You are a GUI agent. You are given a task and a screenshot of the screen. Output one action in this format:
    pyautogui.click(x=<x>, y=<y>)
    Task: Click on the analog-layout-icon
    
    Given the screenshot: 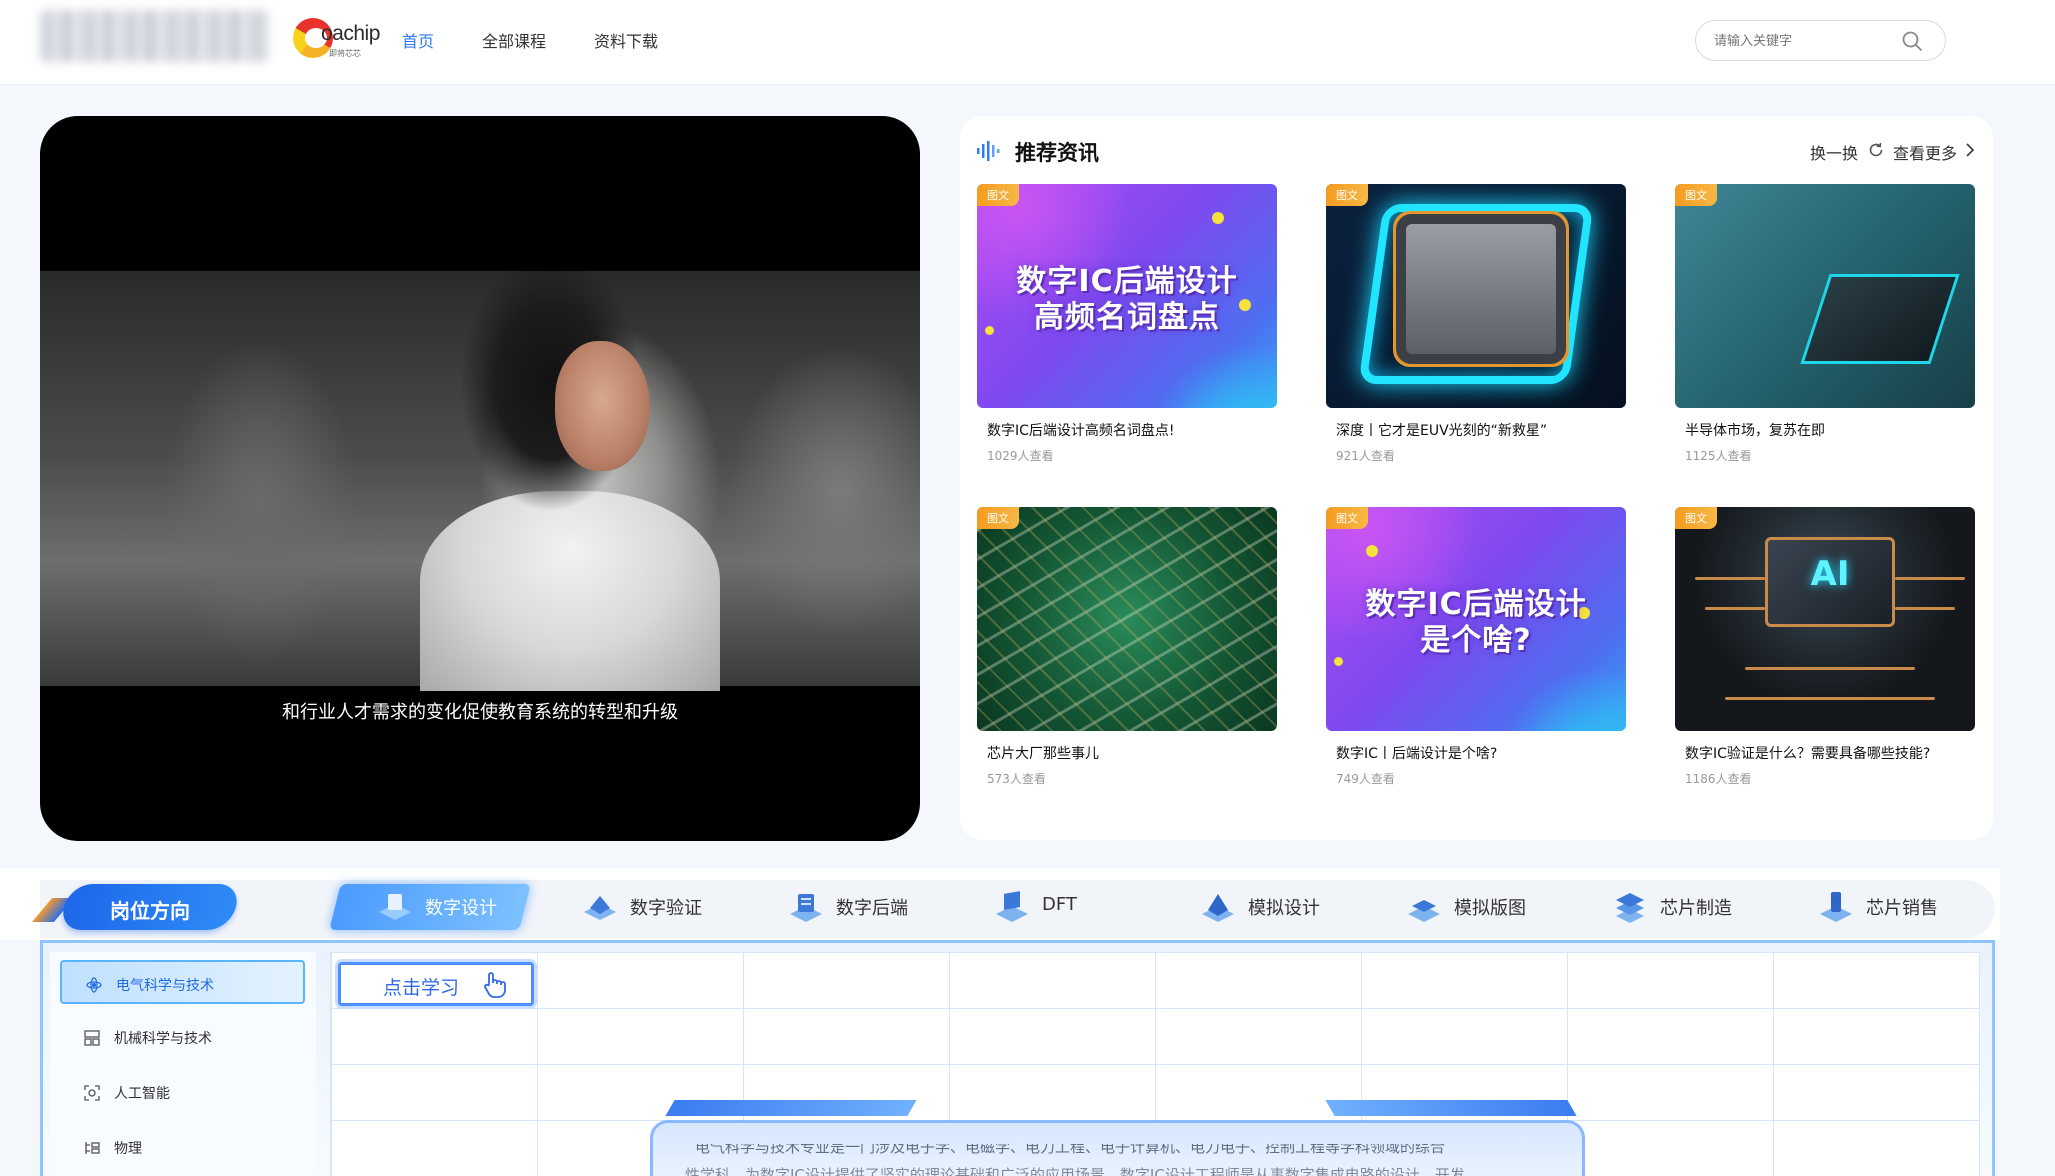 What is the action you would take?
    pyautogui.click(x=1424, y=911)
    